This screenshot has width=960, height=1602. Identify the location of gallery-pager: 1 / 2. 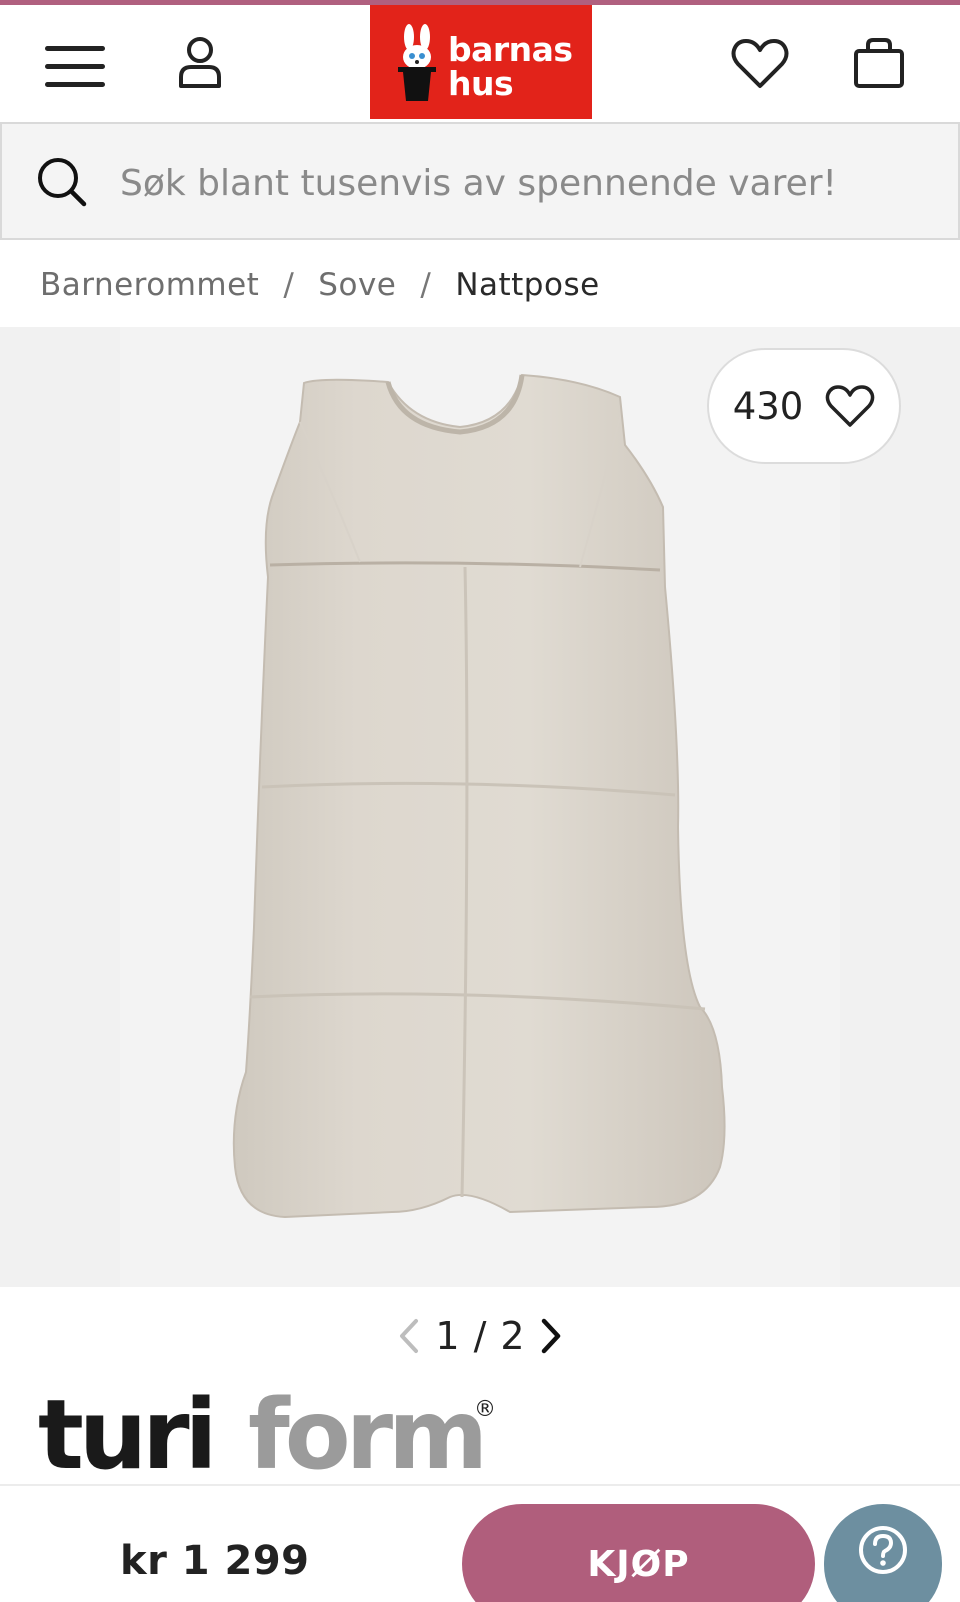
(480, 1336).